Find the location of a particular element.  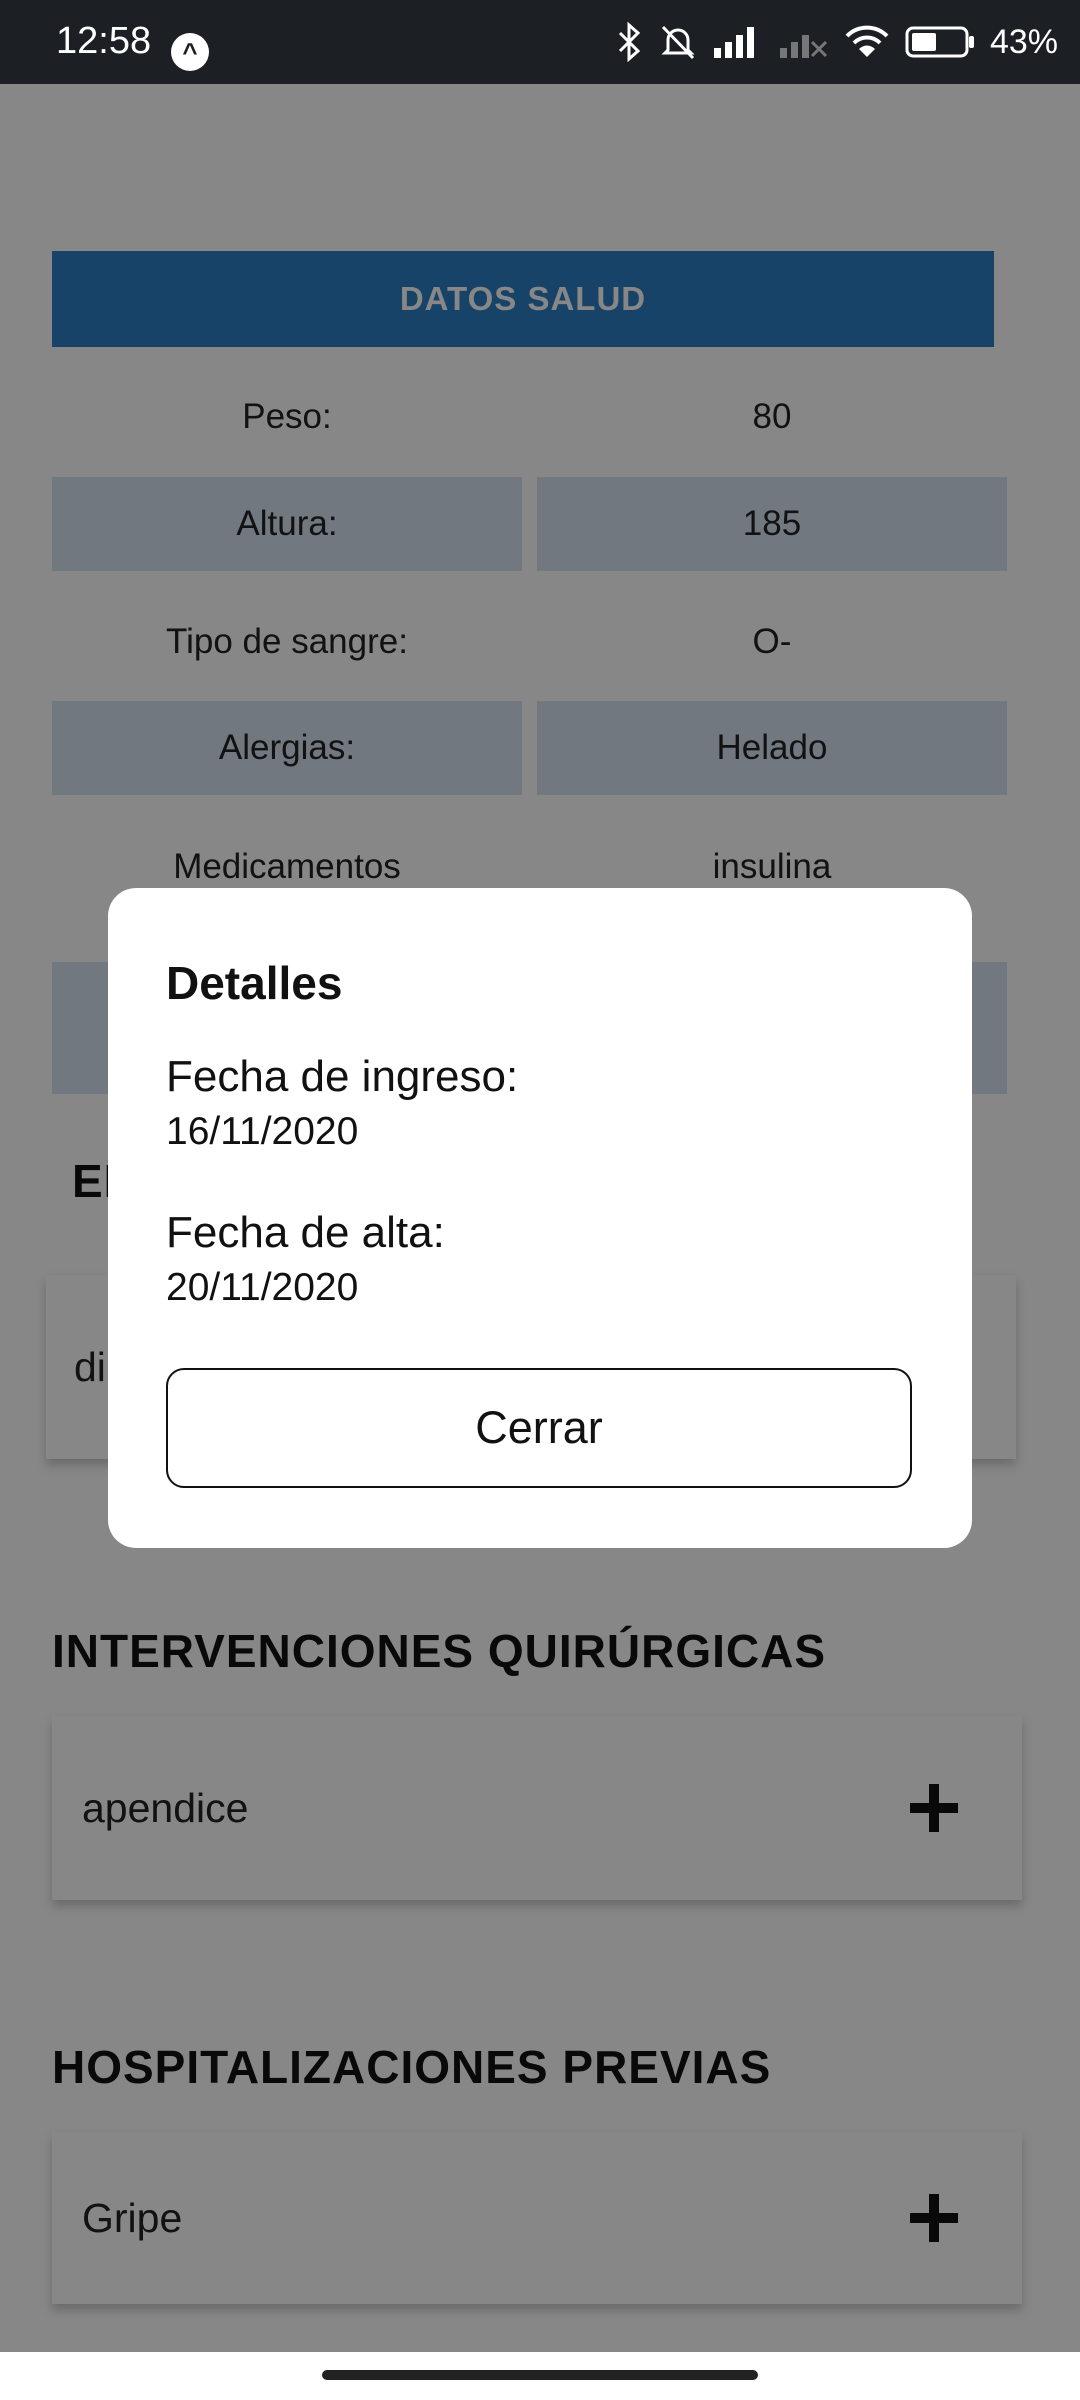

discharge-date-label: Fecha de alta: is located at coordinates (305, 1232).